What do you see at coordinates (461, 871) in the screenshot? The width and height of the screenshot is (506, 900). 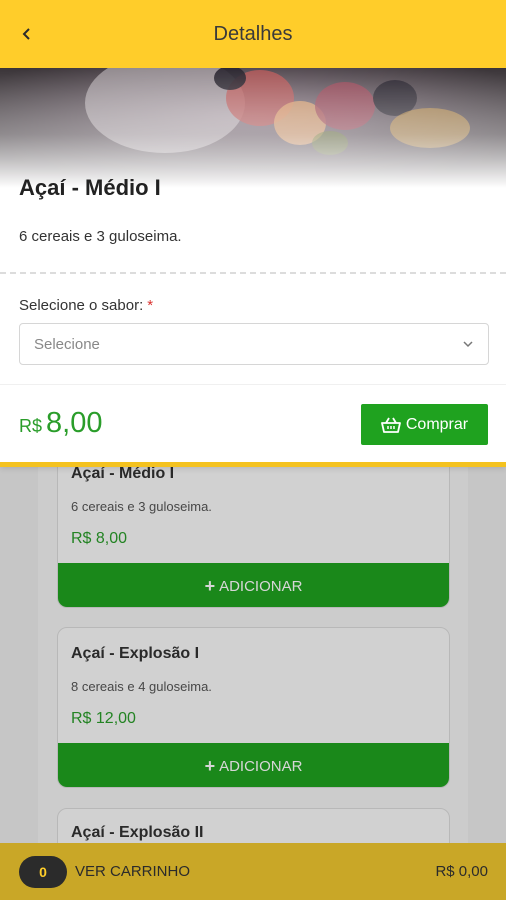 I see `cart-total: R$ 0,00` at bounding box center [461, 871].